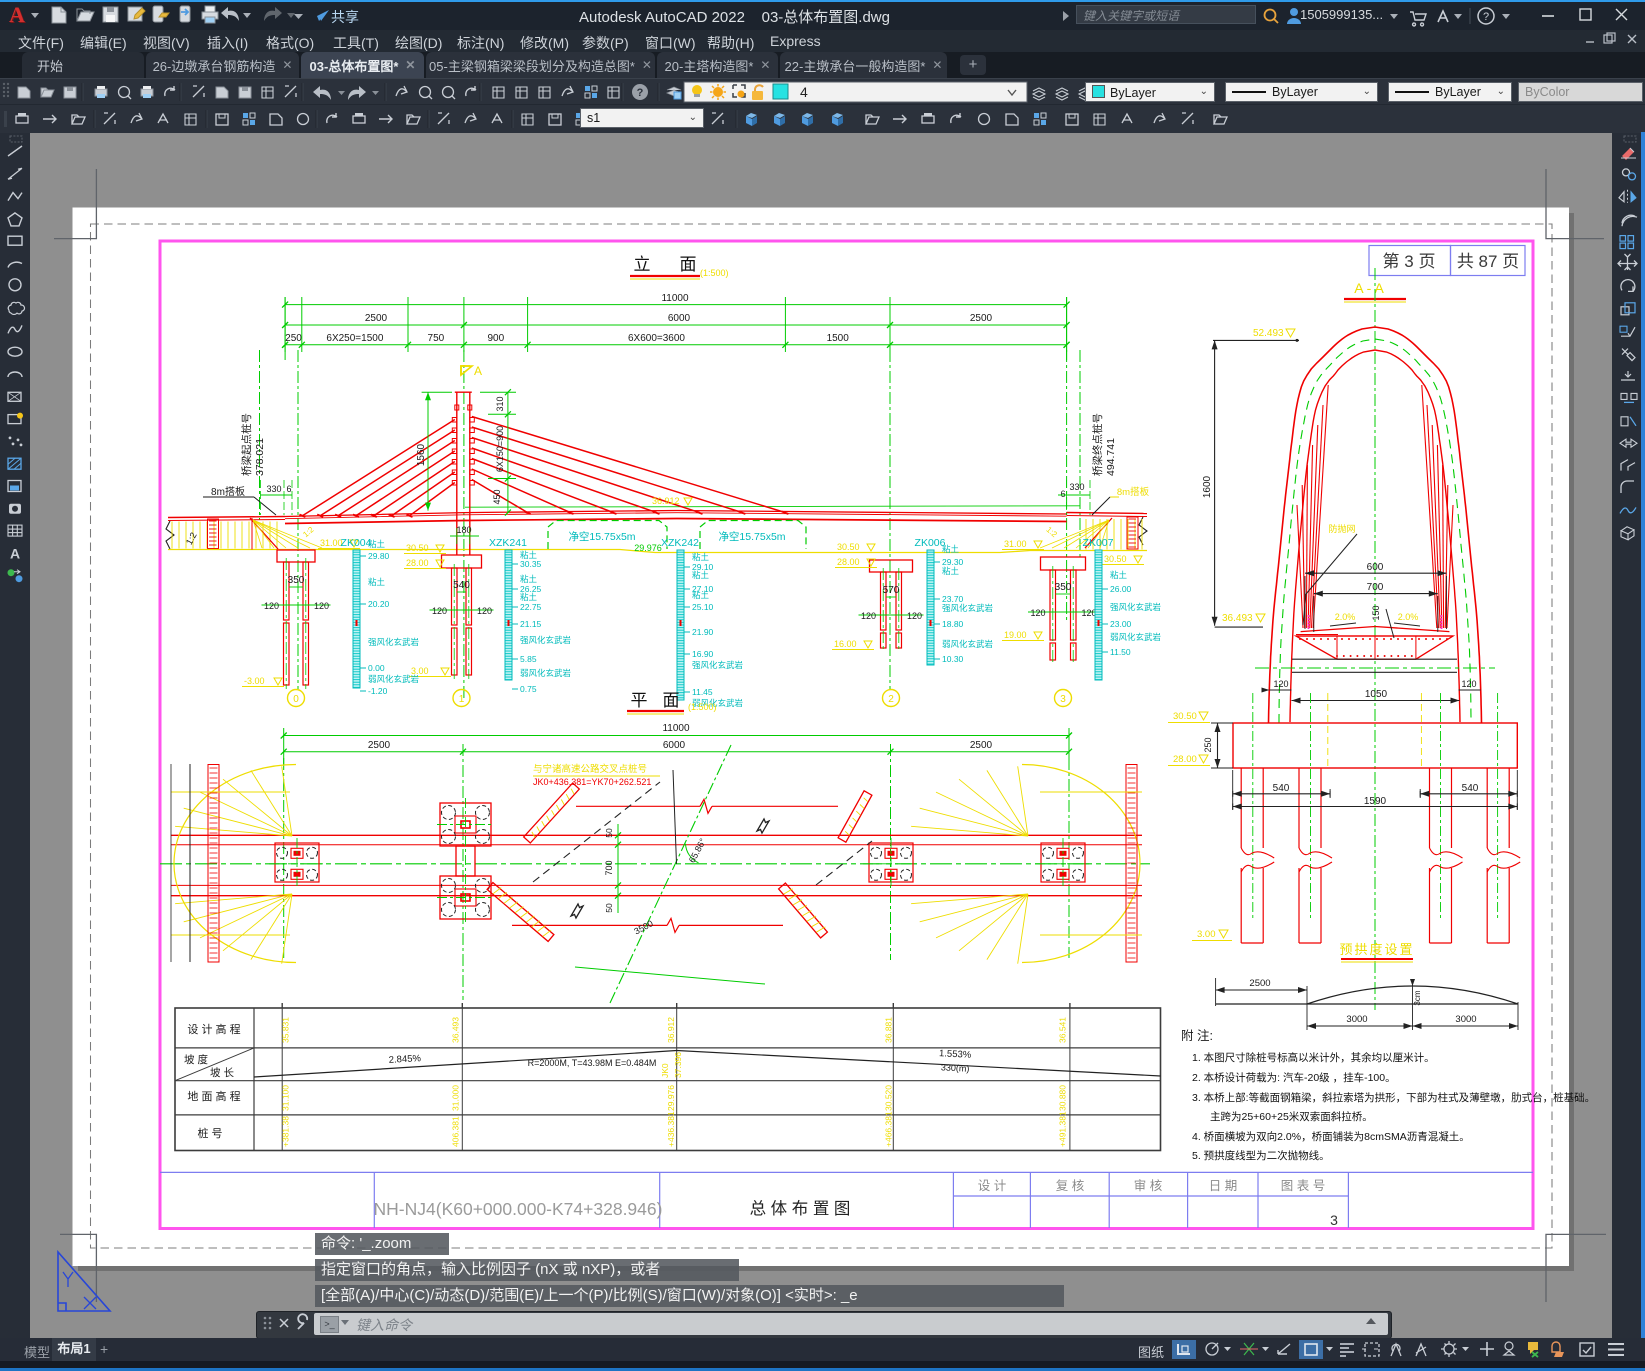 This screenshot has width=1645, height=1371. What do you see at coordinates (889, 1030) in the screenshot?
I see `svg-text: 36.881` at bounding box center [889, 1030].